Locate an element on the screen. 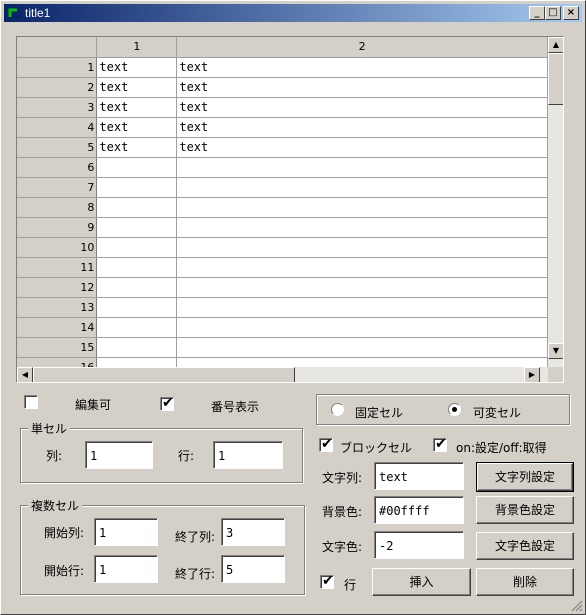 The image size is (586, 615). row-header: 12 is located at coordinates (57, 287).